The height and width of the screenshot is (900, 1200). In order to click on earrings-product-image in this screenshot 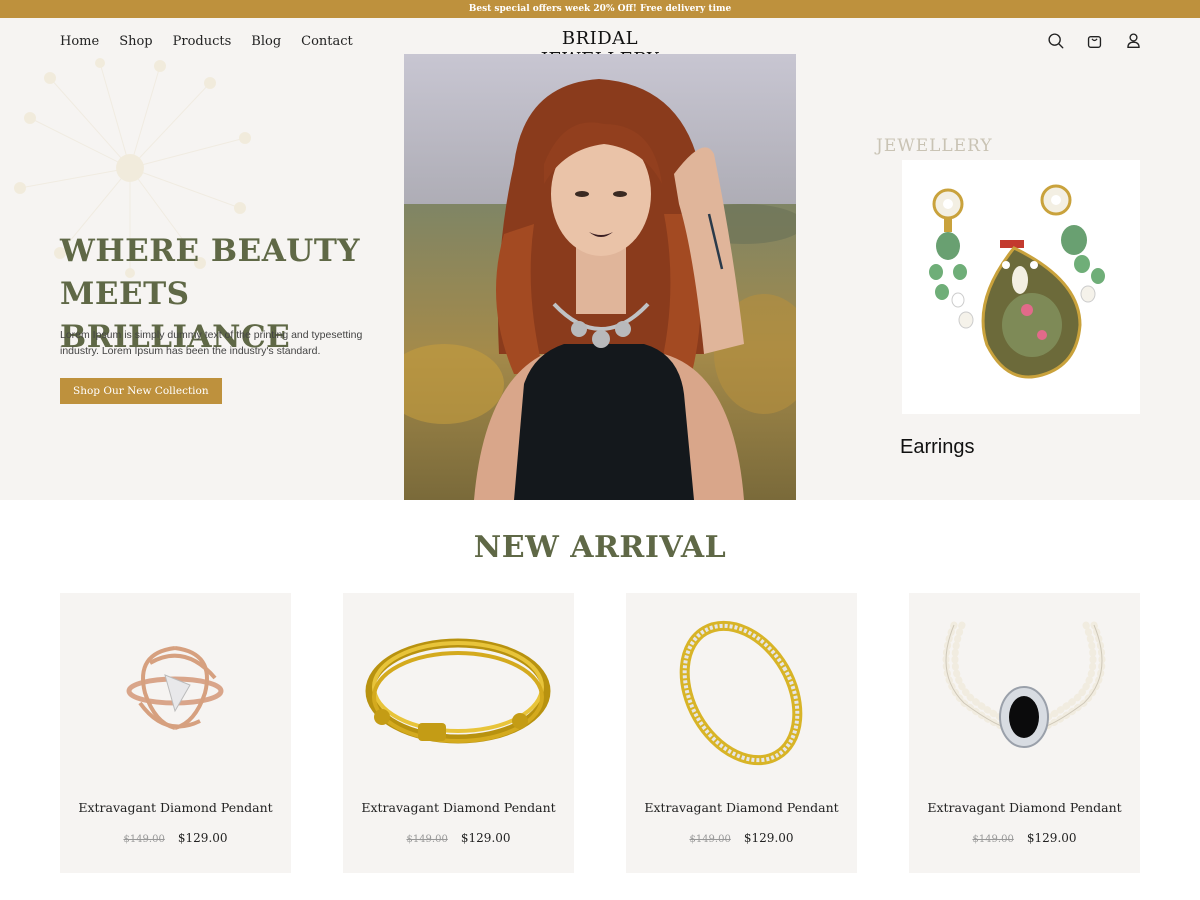, I will do `click(1017, 281)`.